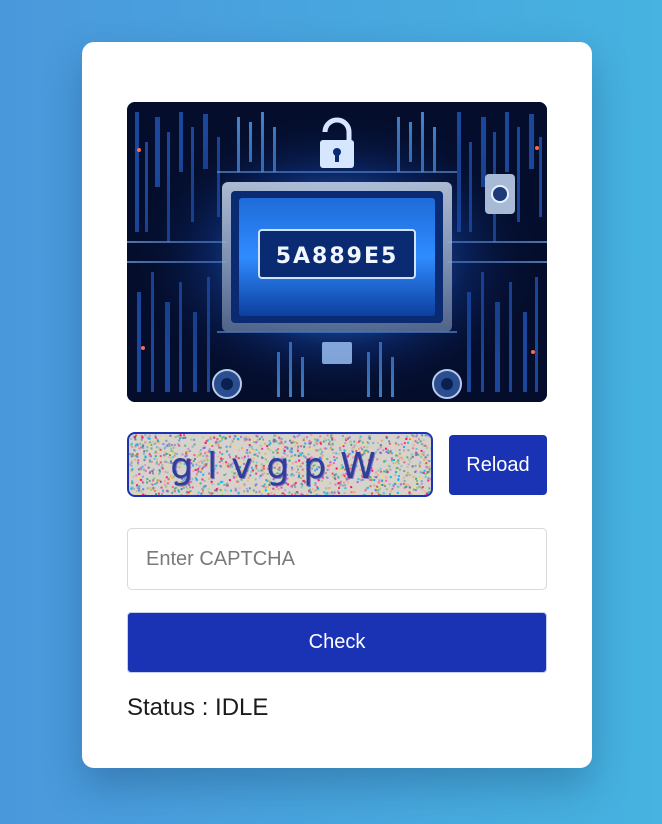 The image size is (662, 824). Describe the element at coordinates (337, 559) in the screenshot. I see `captcha-input` at that location.